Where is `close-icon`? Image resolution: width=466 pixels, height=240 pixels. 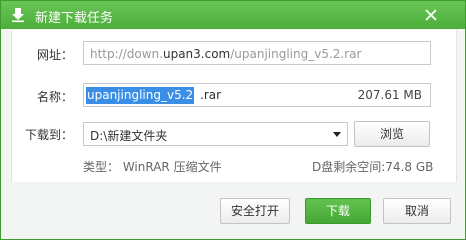
close-icon is located at coordinates (431, 15).